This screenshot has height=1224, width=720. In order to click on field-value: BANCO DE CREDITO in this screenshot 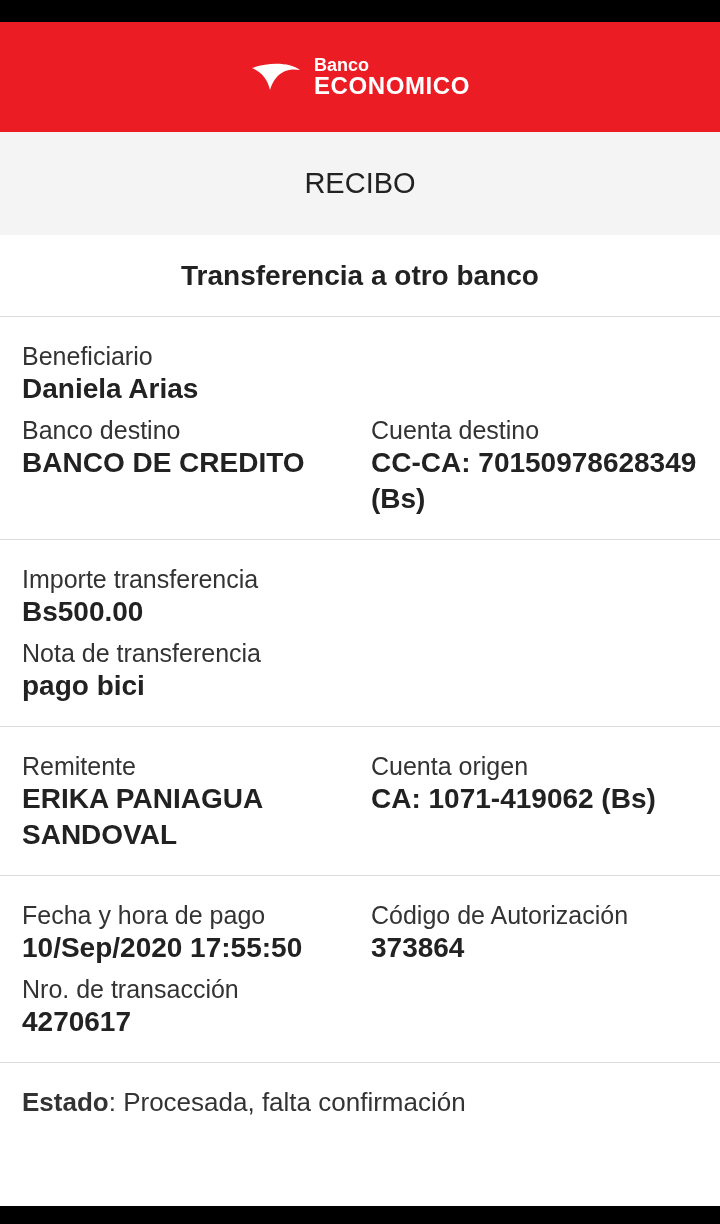, I will do `click(164, 463)`.